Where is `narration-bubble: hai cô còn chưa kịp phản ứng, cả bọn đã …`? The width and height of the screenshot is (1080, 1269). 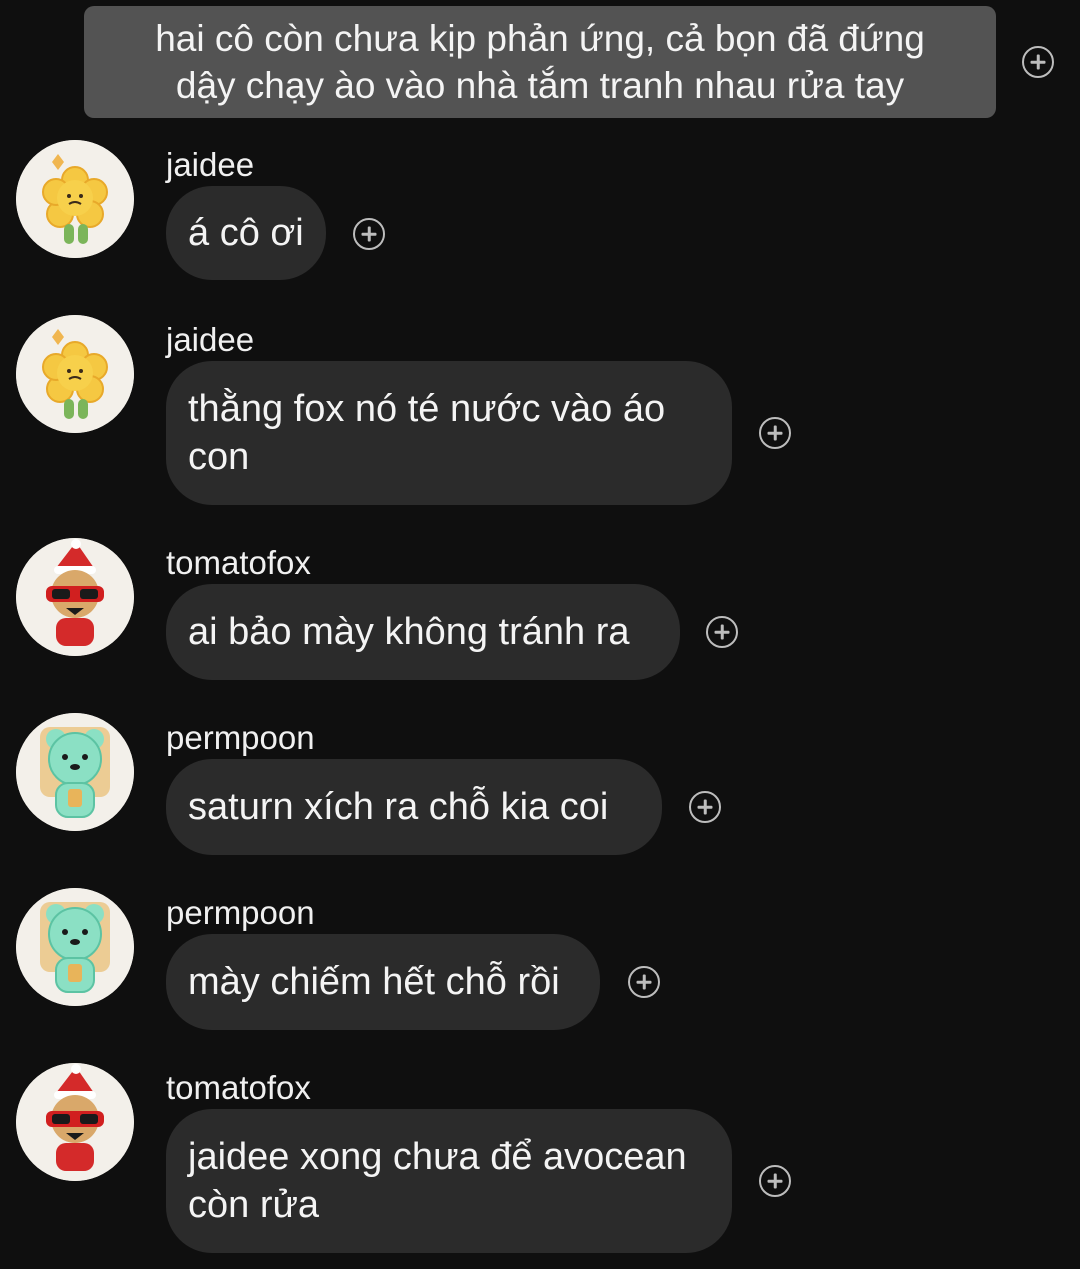
narration-bubble: hai cô còn chưa kịp phản ứng, cả bọn đã … is located at coordinates (540, 62).